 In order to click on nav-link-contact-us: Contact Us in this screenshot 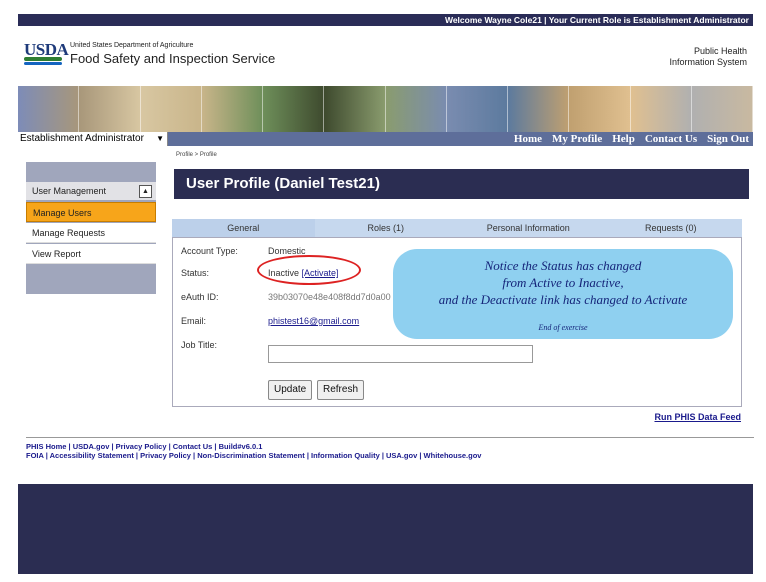, I will do `click(671, 139)`.